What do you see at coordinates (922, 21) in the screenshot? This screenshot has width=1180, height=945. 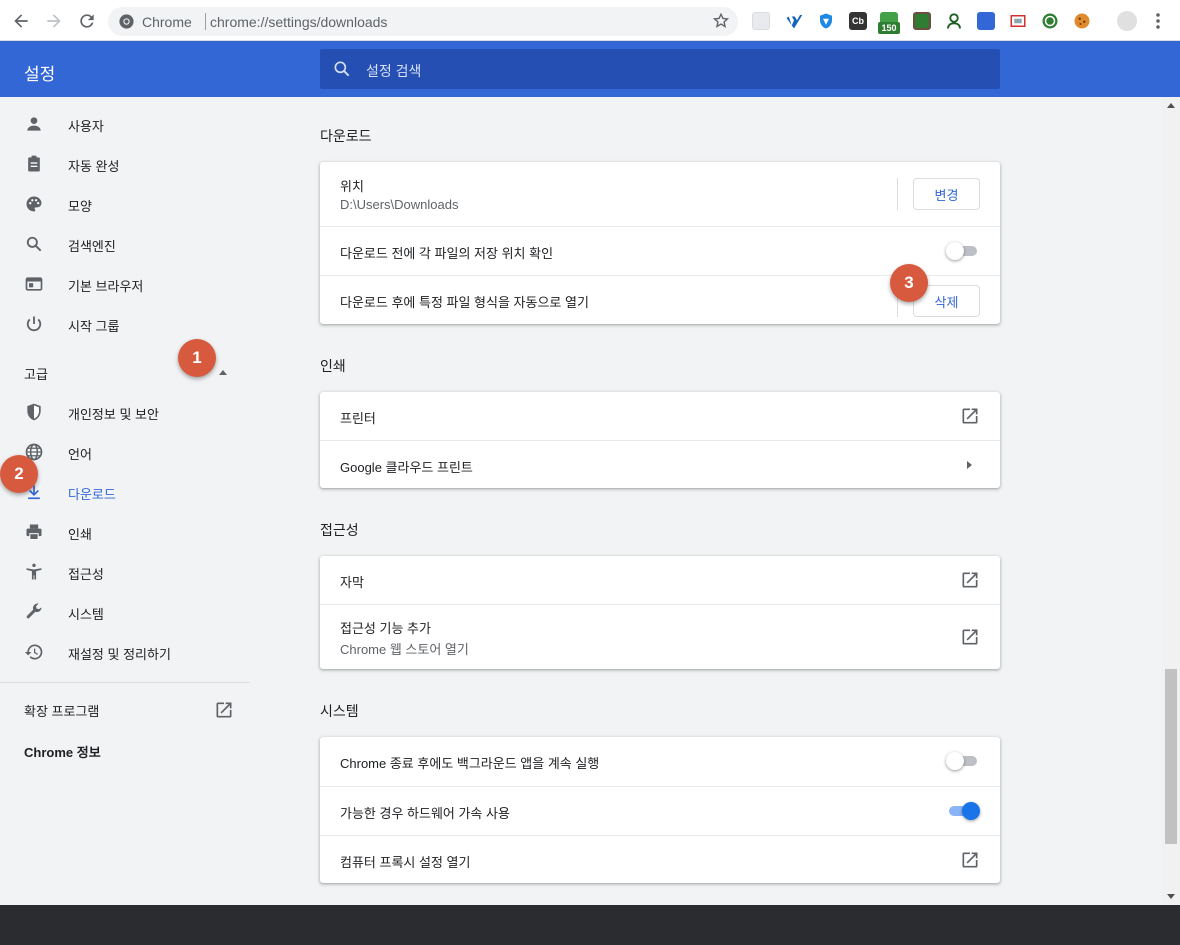 I see `picture-icon` at bounding box center [922, 21].